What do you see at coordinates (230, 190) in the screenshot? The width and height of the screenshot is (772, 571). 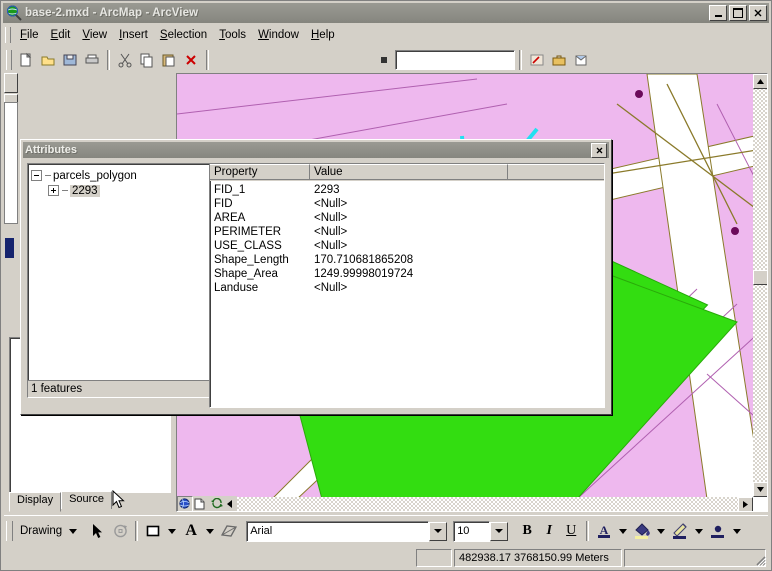 I see `cell-property: FID_1` at bounding box center [230, 190].